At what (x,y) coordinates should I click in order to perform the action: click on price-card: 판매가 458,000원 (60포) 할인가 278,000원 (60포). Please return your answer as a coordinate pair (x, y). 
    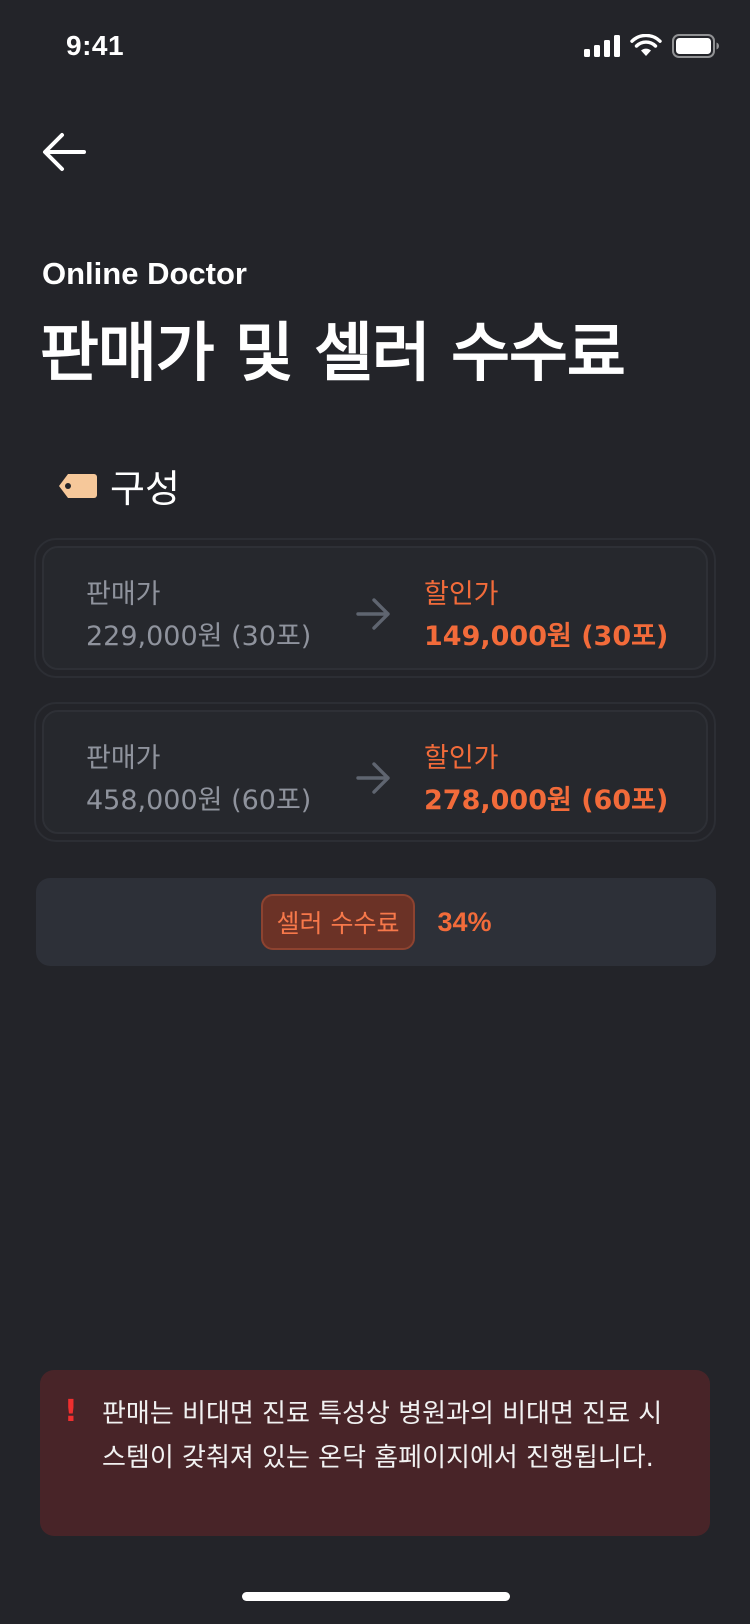
    Looking at the image, I should click on (375, 772).